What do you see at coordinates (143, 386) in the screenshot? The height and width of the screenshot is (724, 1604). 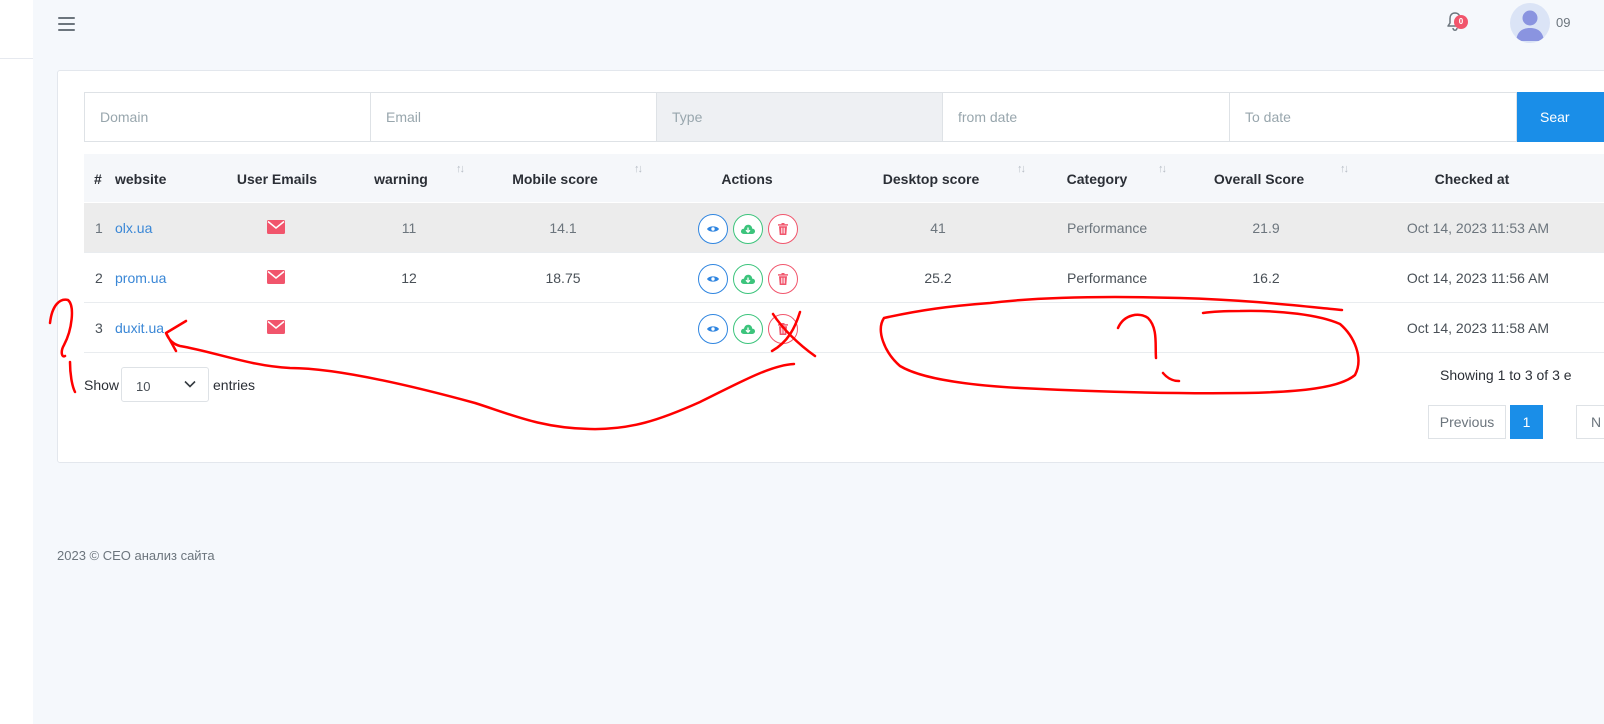 I see `entries-per-page-value: 10` at bounding box center [143, 386].